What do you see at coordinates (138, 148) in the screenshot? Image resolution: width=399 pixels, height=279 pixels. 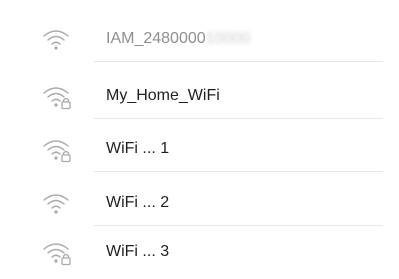 I see `wifi-network-name: WiFi ... 1` at bounding box center [138, 148].